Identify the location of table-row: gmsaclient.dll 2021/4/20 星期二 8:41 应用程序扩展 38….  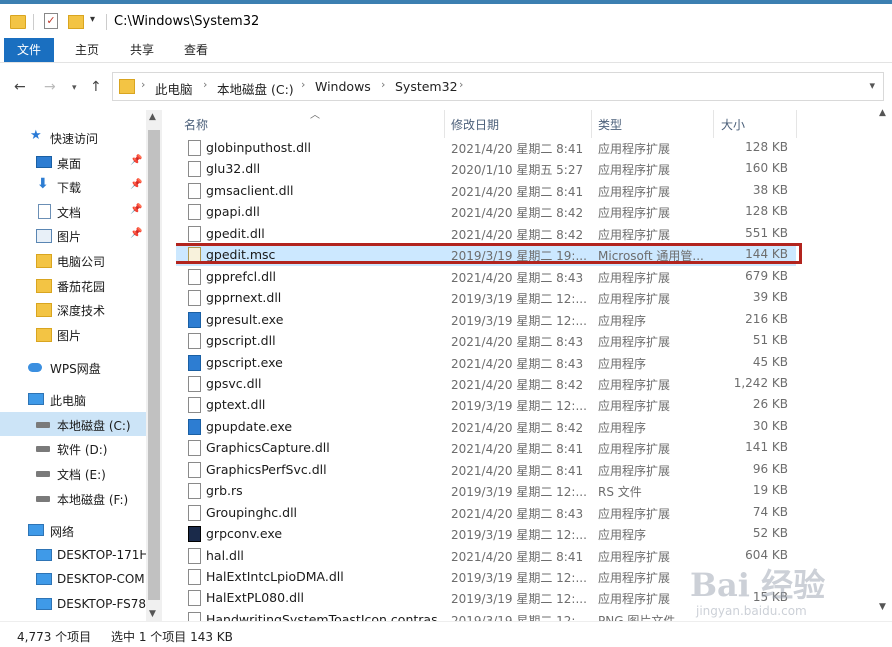
(486, 190).